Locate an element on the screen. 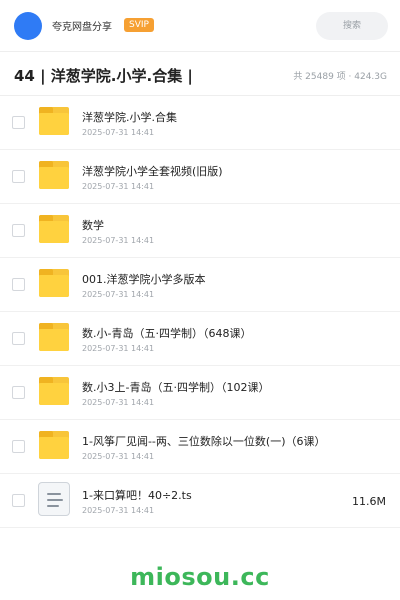 The width and height of the screenshot is (400, 600). file-icon is located at coordinates (54, 499).